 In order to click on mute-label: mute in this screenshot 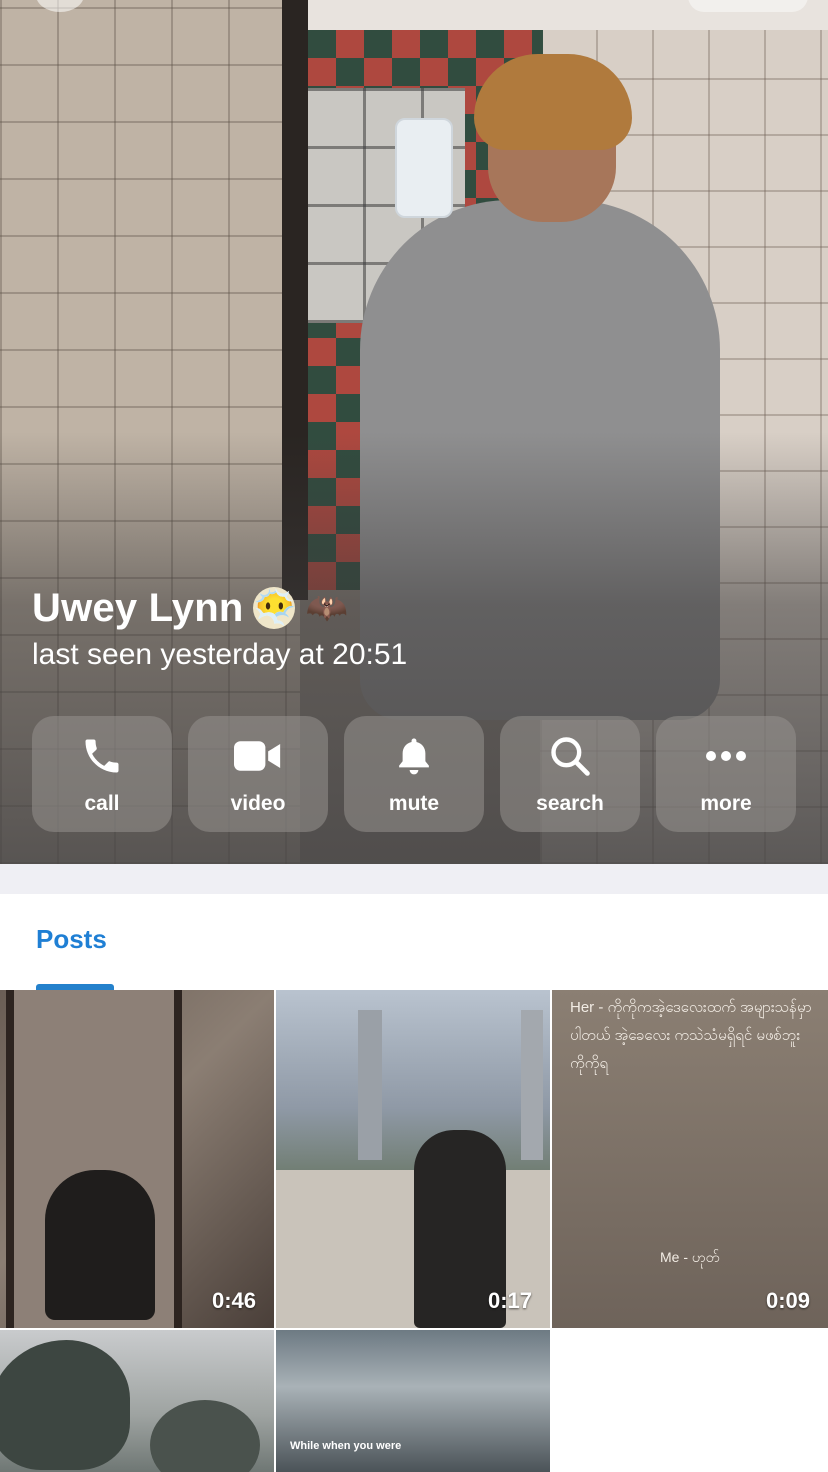, I will do `click(414, 803)`.